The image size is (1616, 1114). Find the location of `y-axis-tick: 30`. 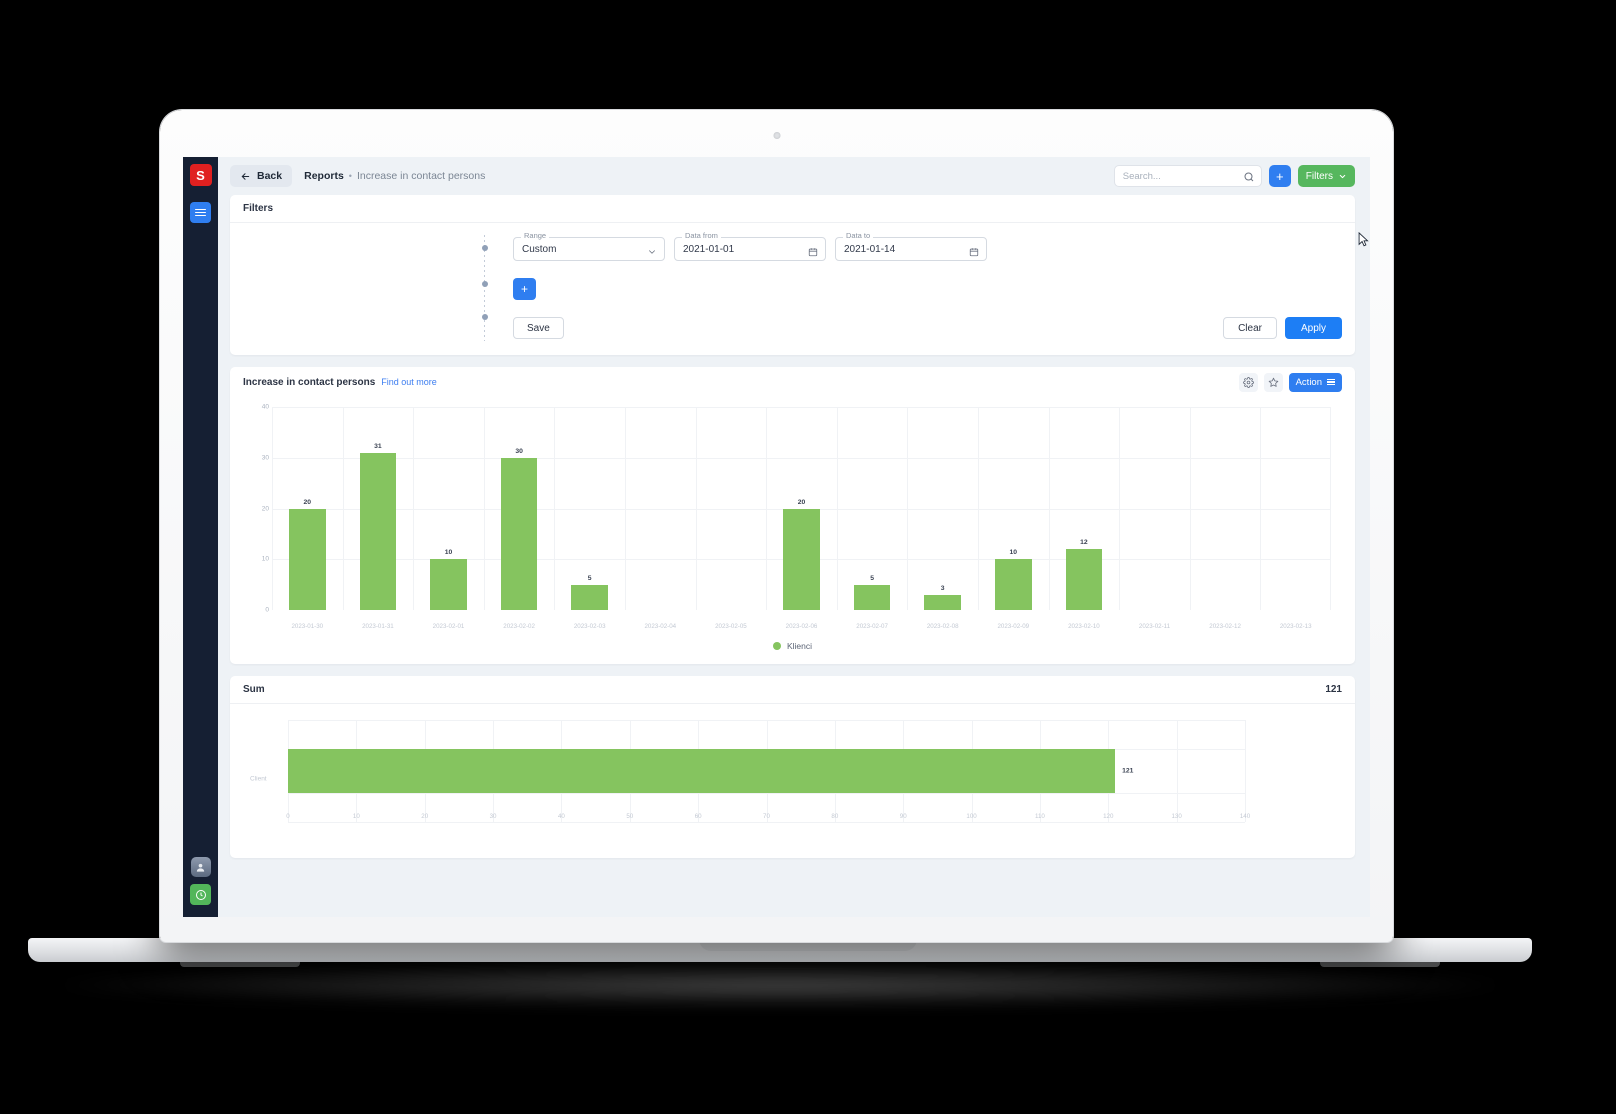

y-axis-tick: 30 is located at coordinates (265, 458).